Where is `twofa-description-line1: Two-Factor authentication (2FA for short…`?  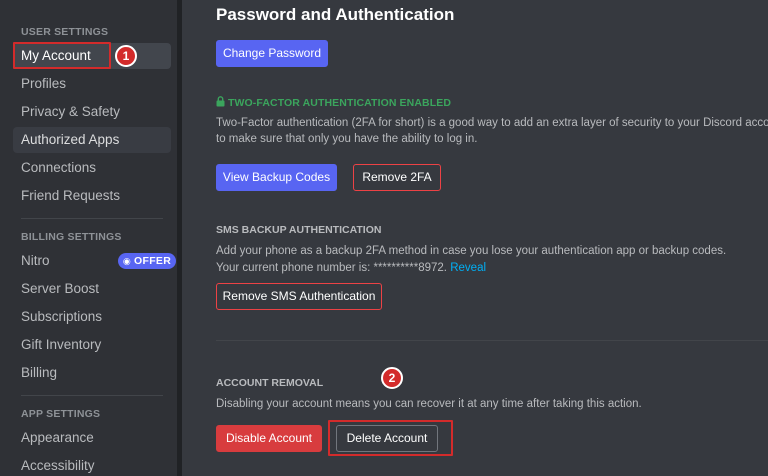
twofa-description-line1: Two-Factor authentication (2FA for short… is located at coordinates (492, 123).